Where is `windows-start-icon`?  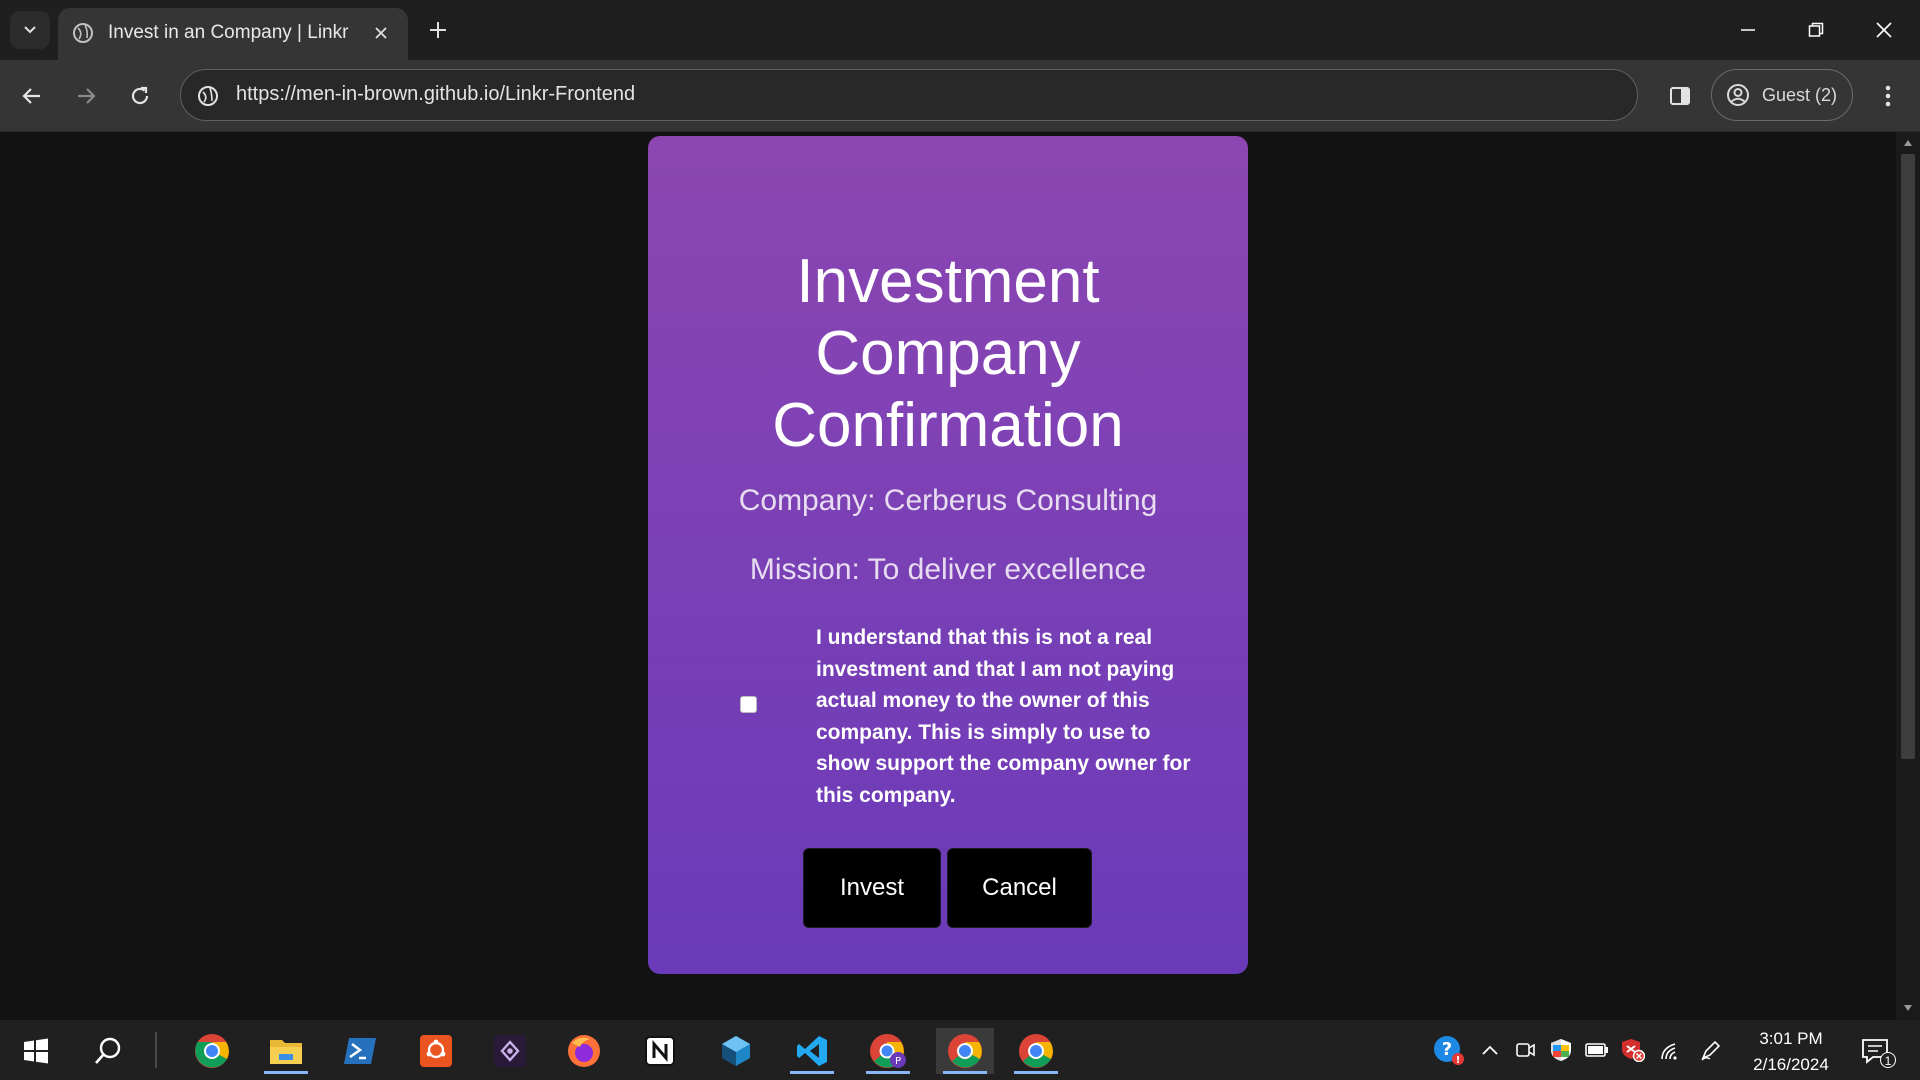
windows-start-icon is located at coordinates (36, 1051).